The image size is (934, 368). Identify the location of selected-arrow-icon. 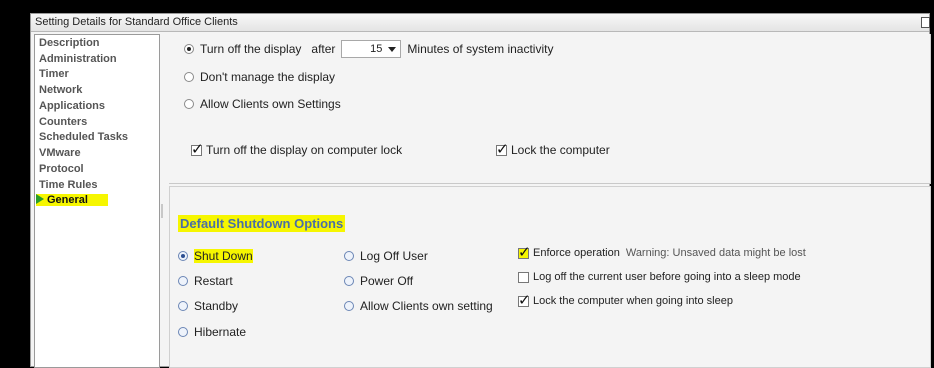
(40, 199).